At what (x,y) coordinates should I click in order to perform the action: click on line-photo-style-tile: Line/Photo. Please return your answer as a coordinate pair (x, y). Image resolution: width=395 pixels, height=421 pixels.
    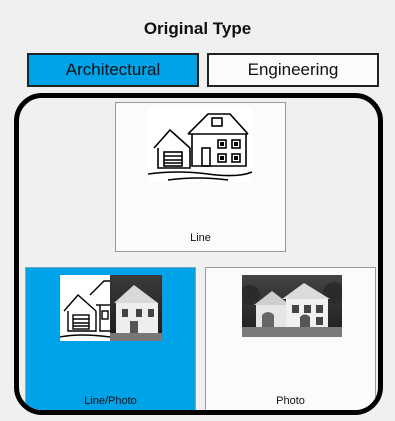
    Looking at the image, I should click on (110, 338).